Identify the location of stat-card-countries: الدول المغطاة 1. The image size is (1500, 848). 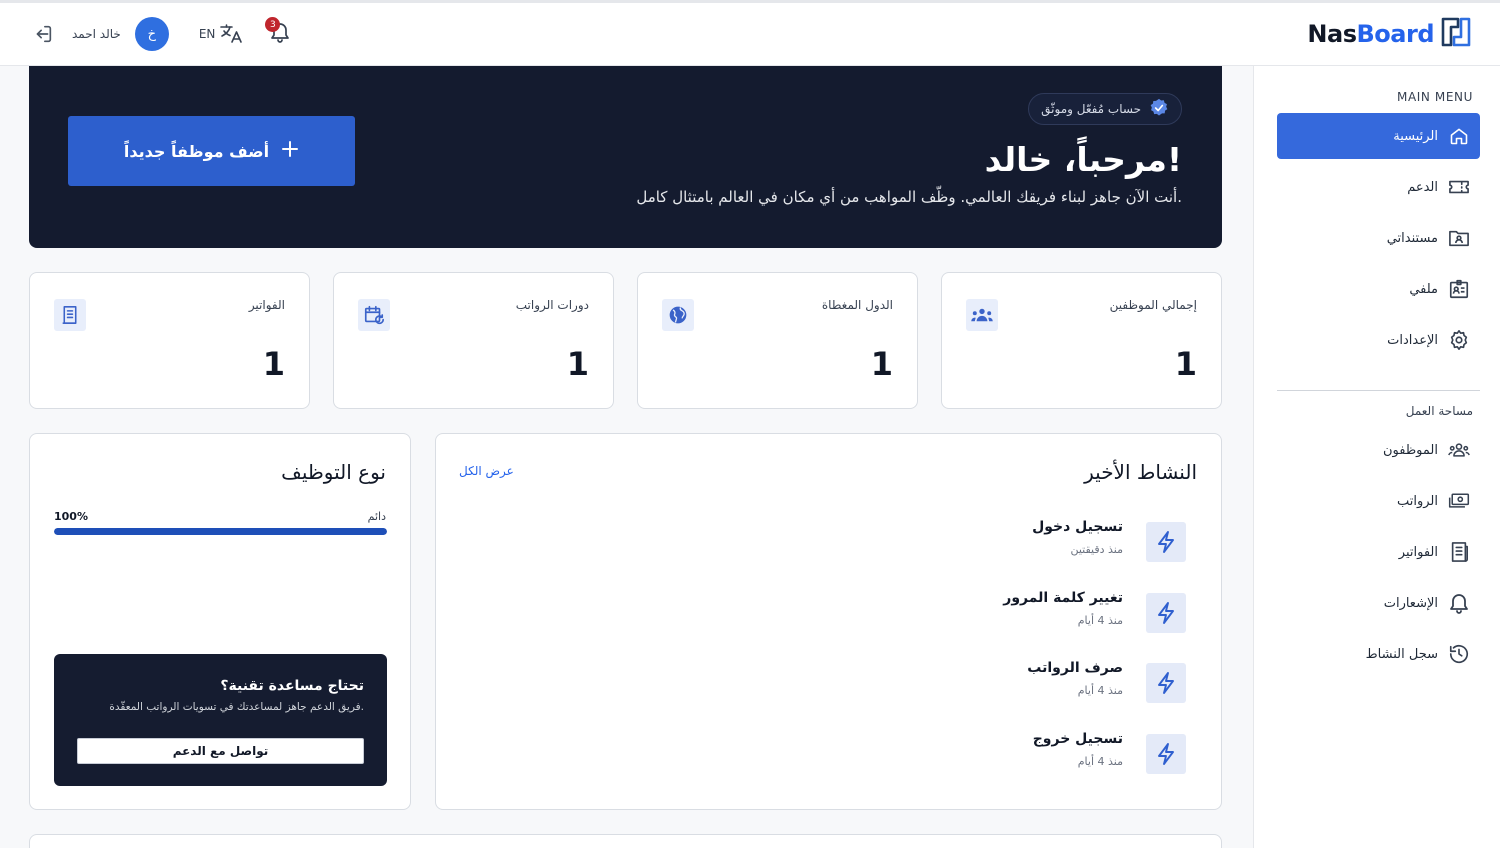
(777, 340).